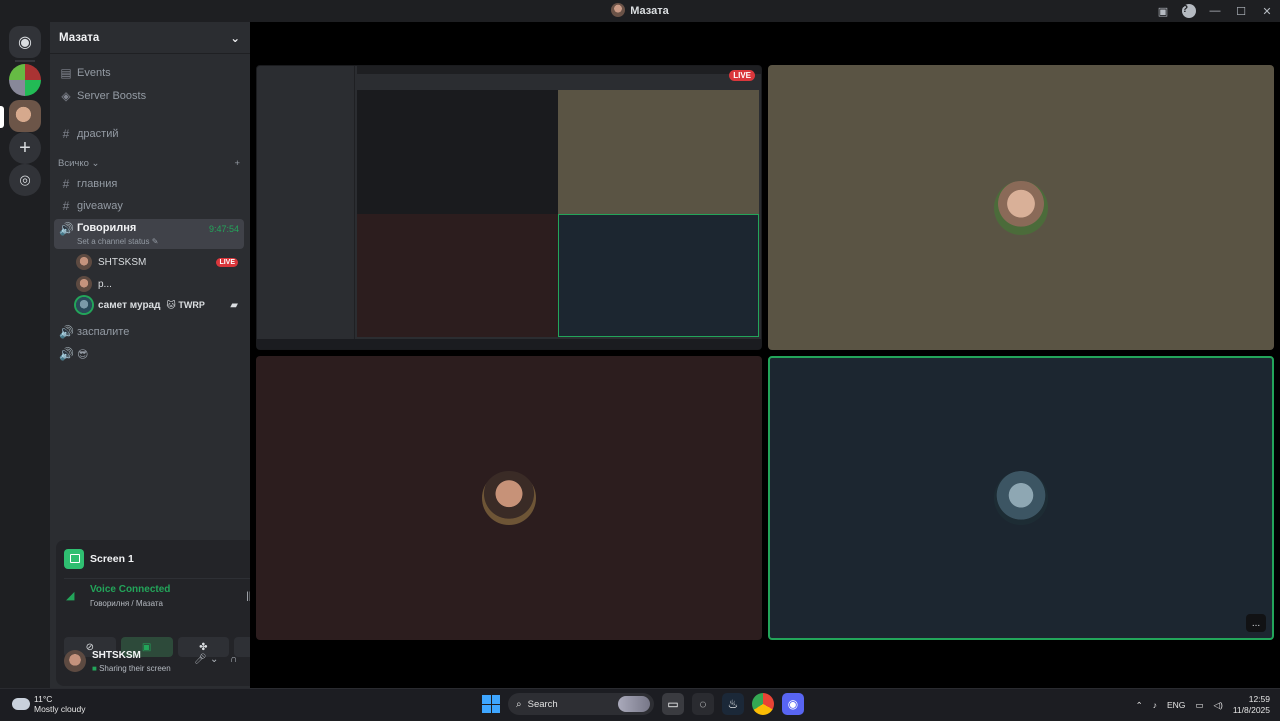  I want to click on channel-glavniya: # главния, so click(149, 184).